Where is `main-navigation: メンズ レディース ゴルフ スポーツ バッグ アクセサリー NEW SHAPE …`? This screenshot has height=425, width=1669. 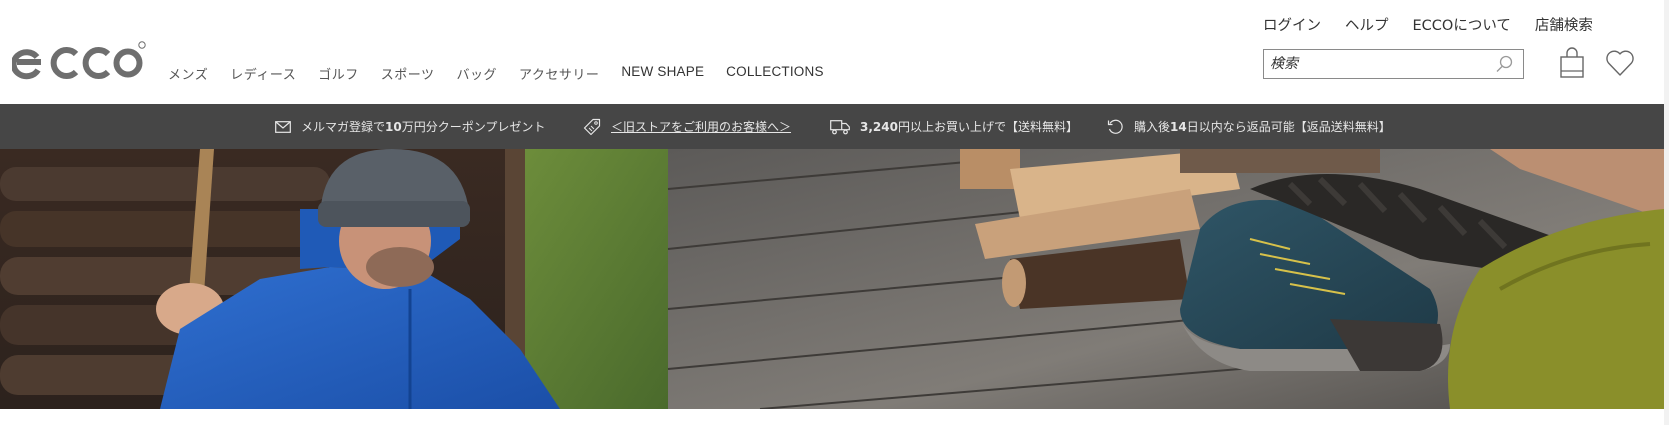
main-navigation: メンズ レディース ゴルフ スポーツ バッグ アクセサリー NEW SHAPE … is located at coordinates (507, 73).